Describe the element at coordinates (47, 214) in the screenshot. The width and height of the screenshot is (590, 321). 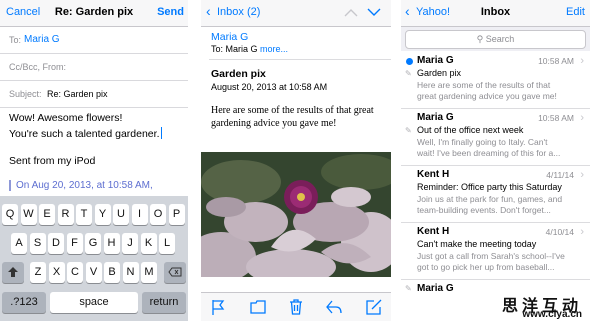
I see `key-e: E` at that location.